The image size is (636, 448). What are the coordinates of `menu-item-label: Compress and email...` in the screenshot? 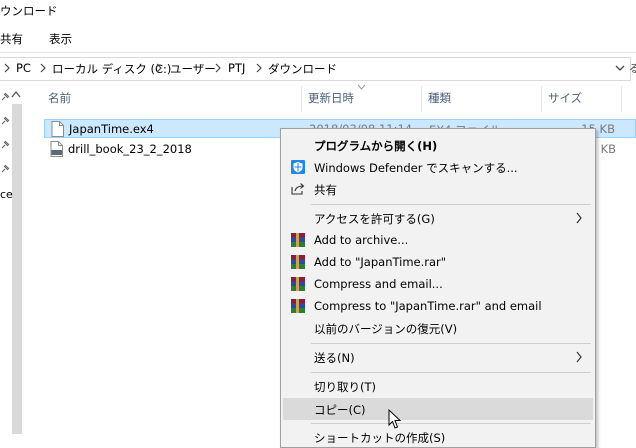 It's located at (378, 284).